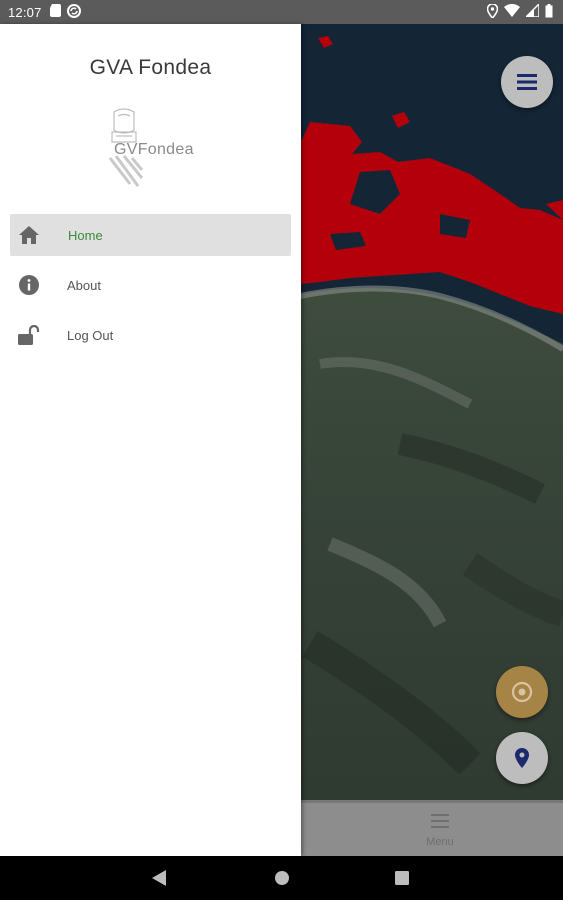 This screenshot has width=563, height=900. Describe the element at coordinates (154, 149) in the screenshot. I see `logo-text: GVFondea` at that location.